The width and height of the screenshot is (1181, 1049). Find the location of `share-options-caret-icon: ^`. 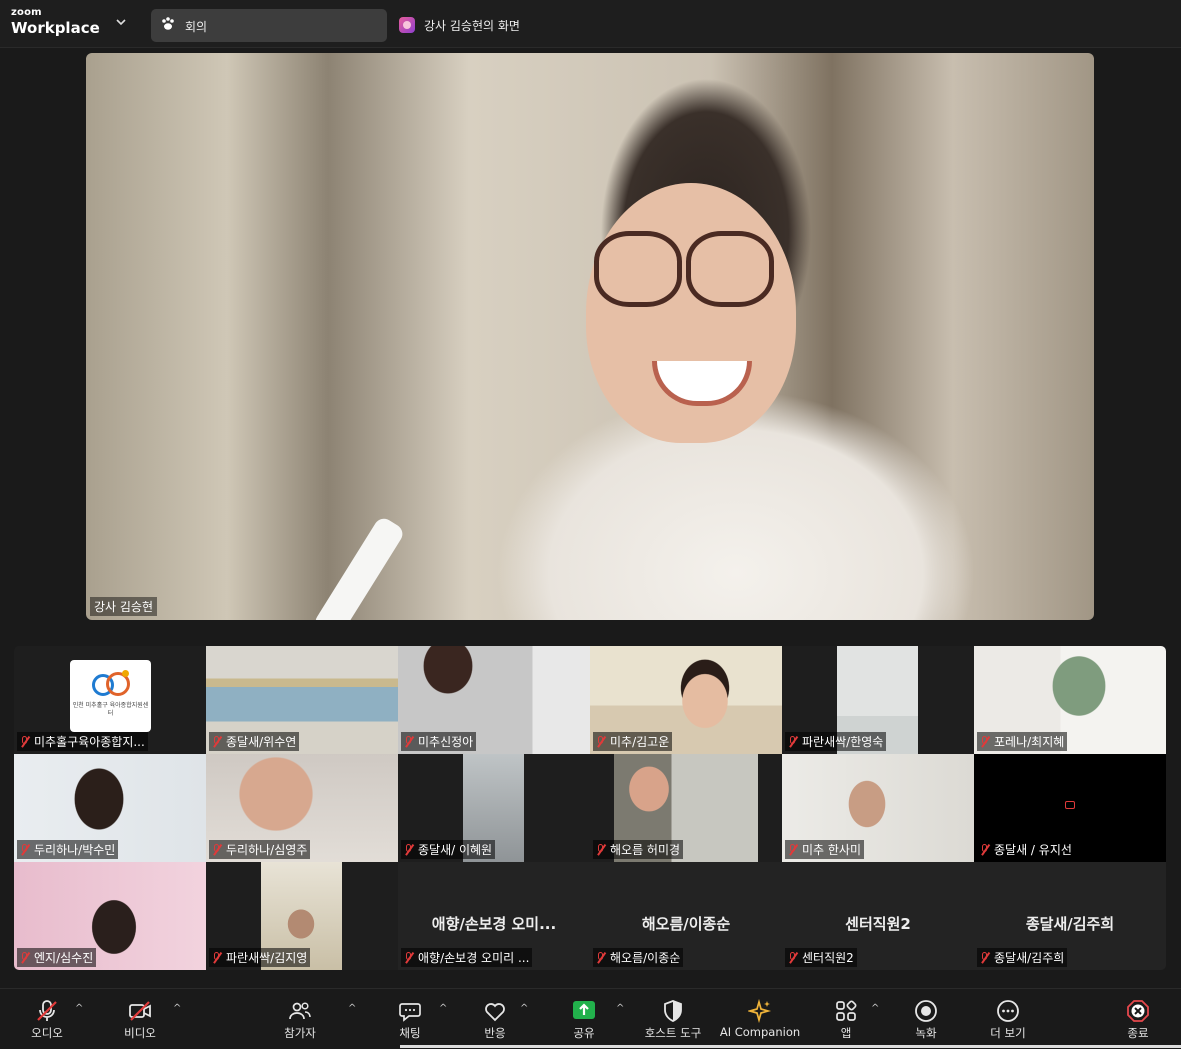

share-options-caret-icon: ^ is located at coordinates (620, 1008).